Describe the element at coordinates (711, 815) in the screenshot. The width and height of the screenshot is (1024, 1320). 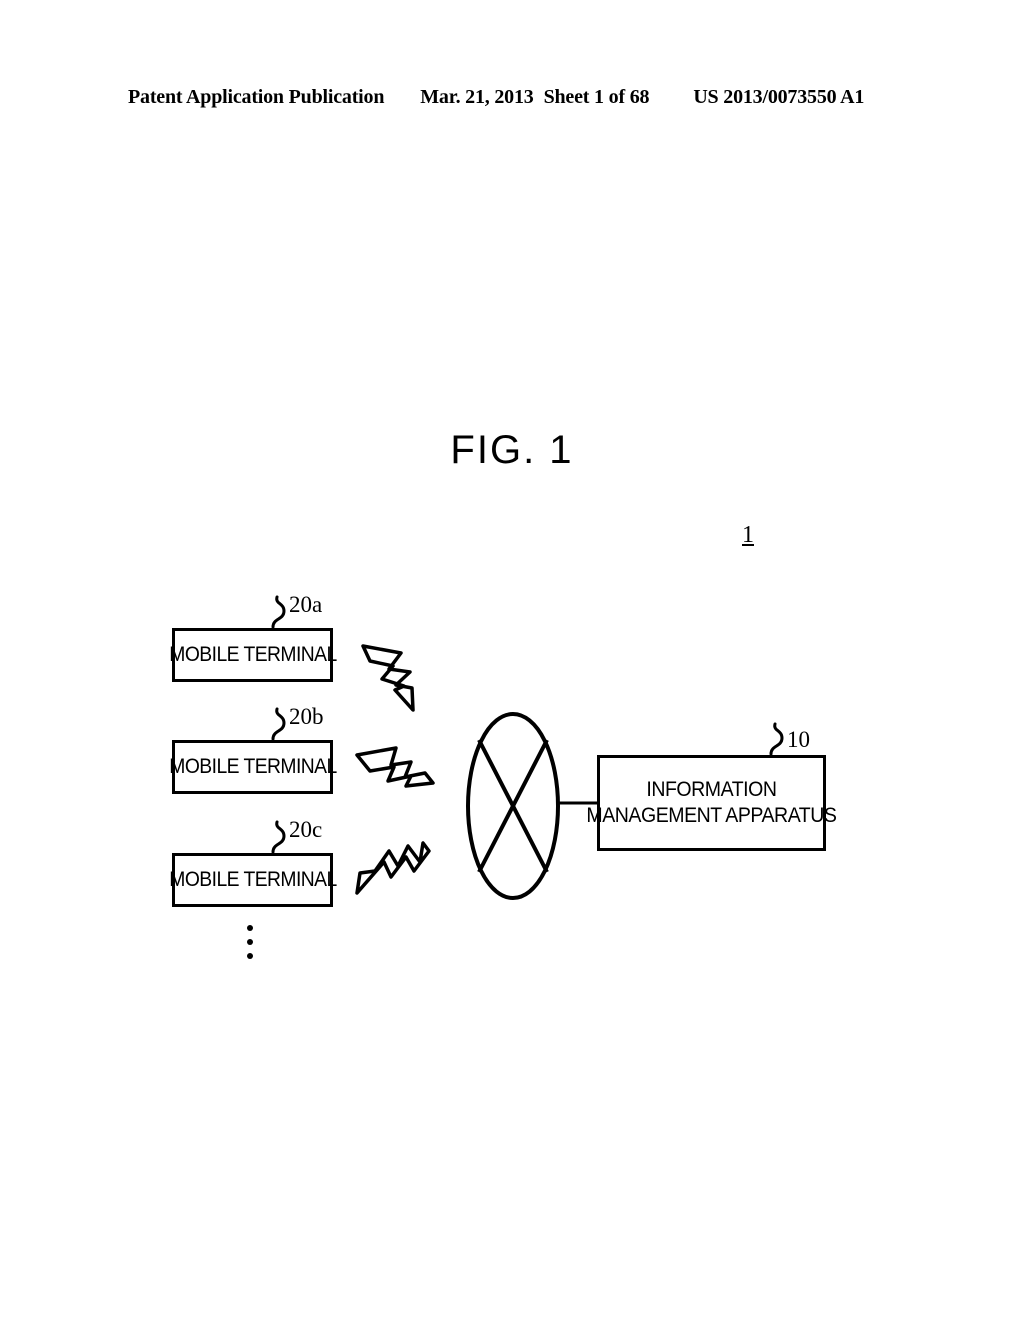
I see `apparatus-label-line-2: MANAGEMENT APPARATUS` at that location.